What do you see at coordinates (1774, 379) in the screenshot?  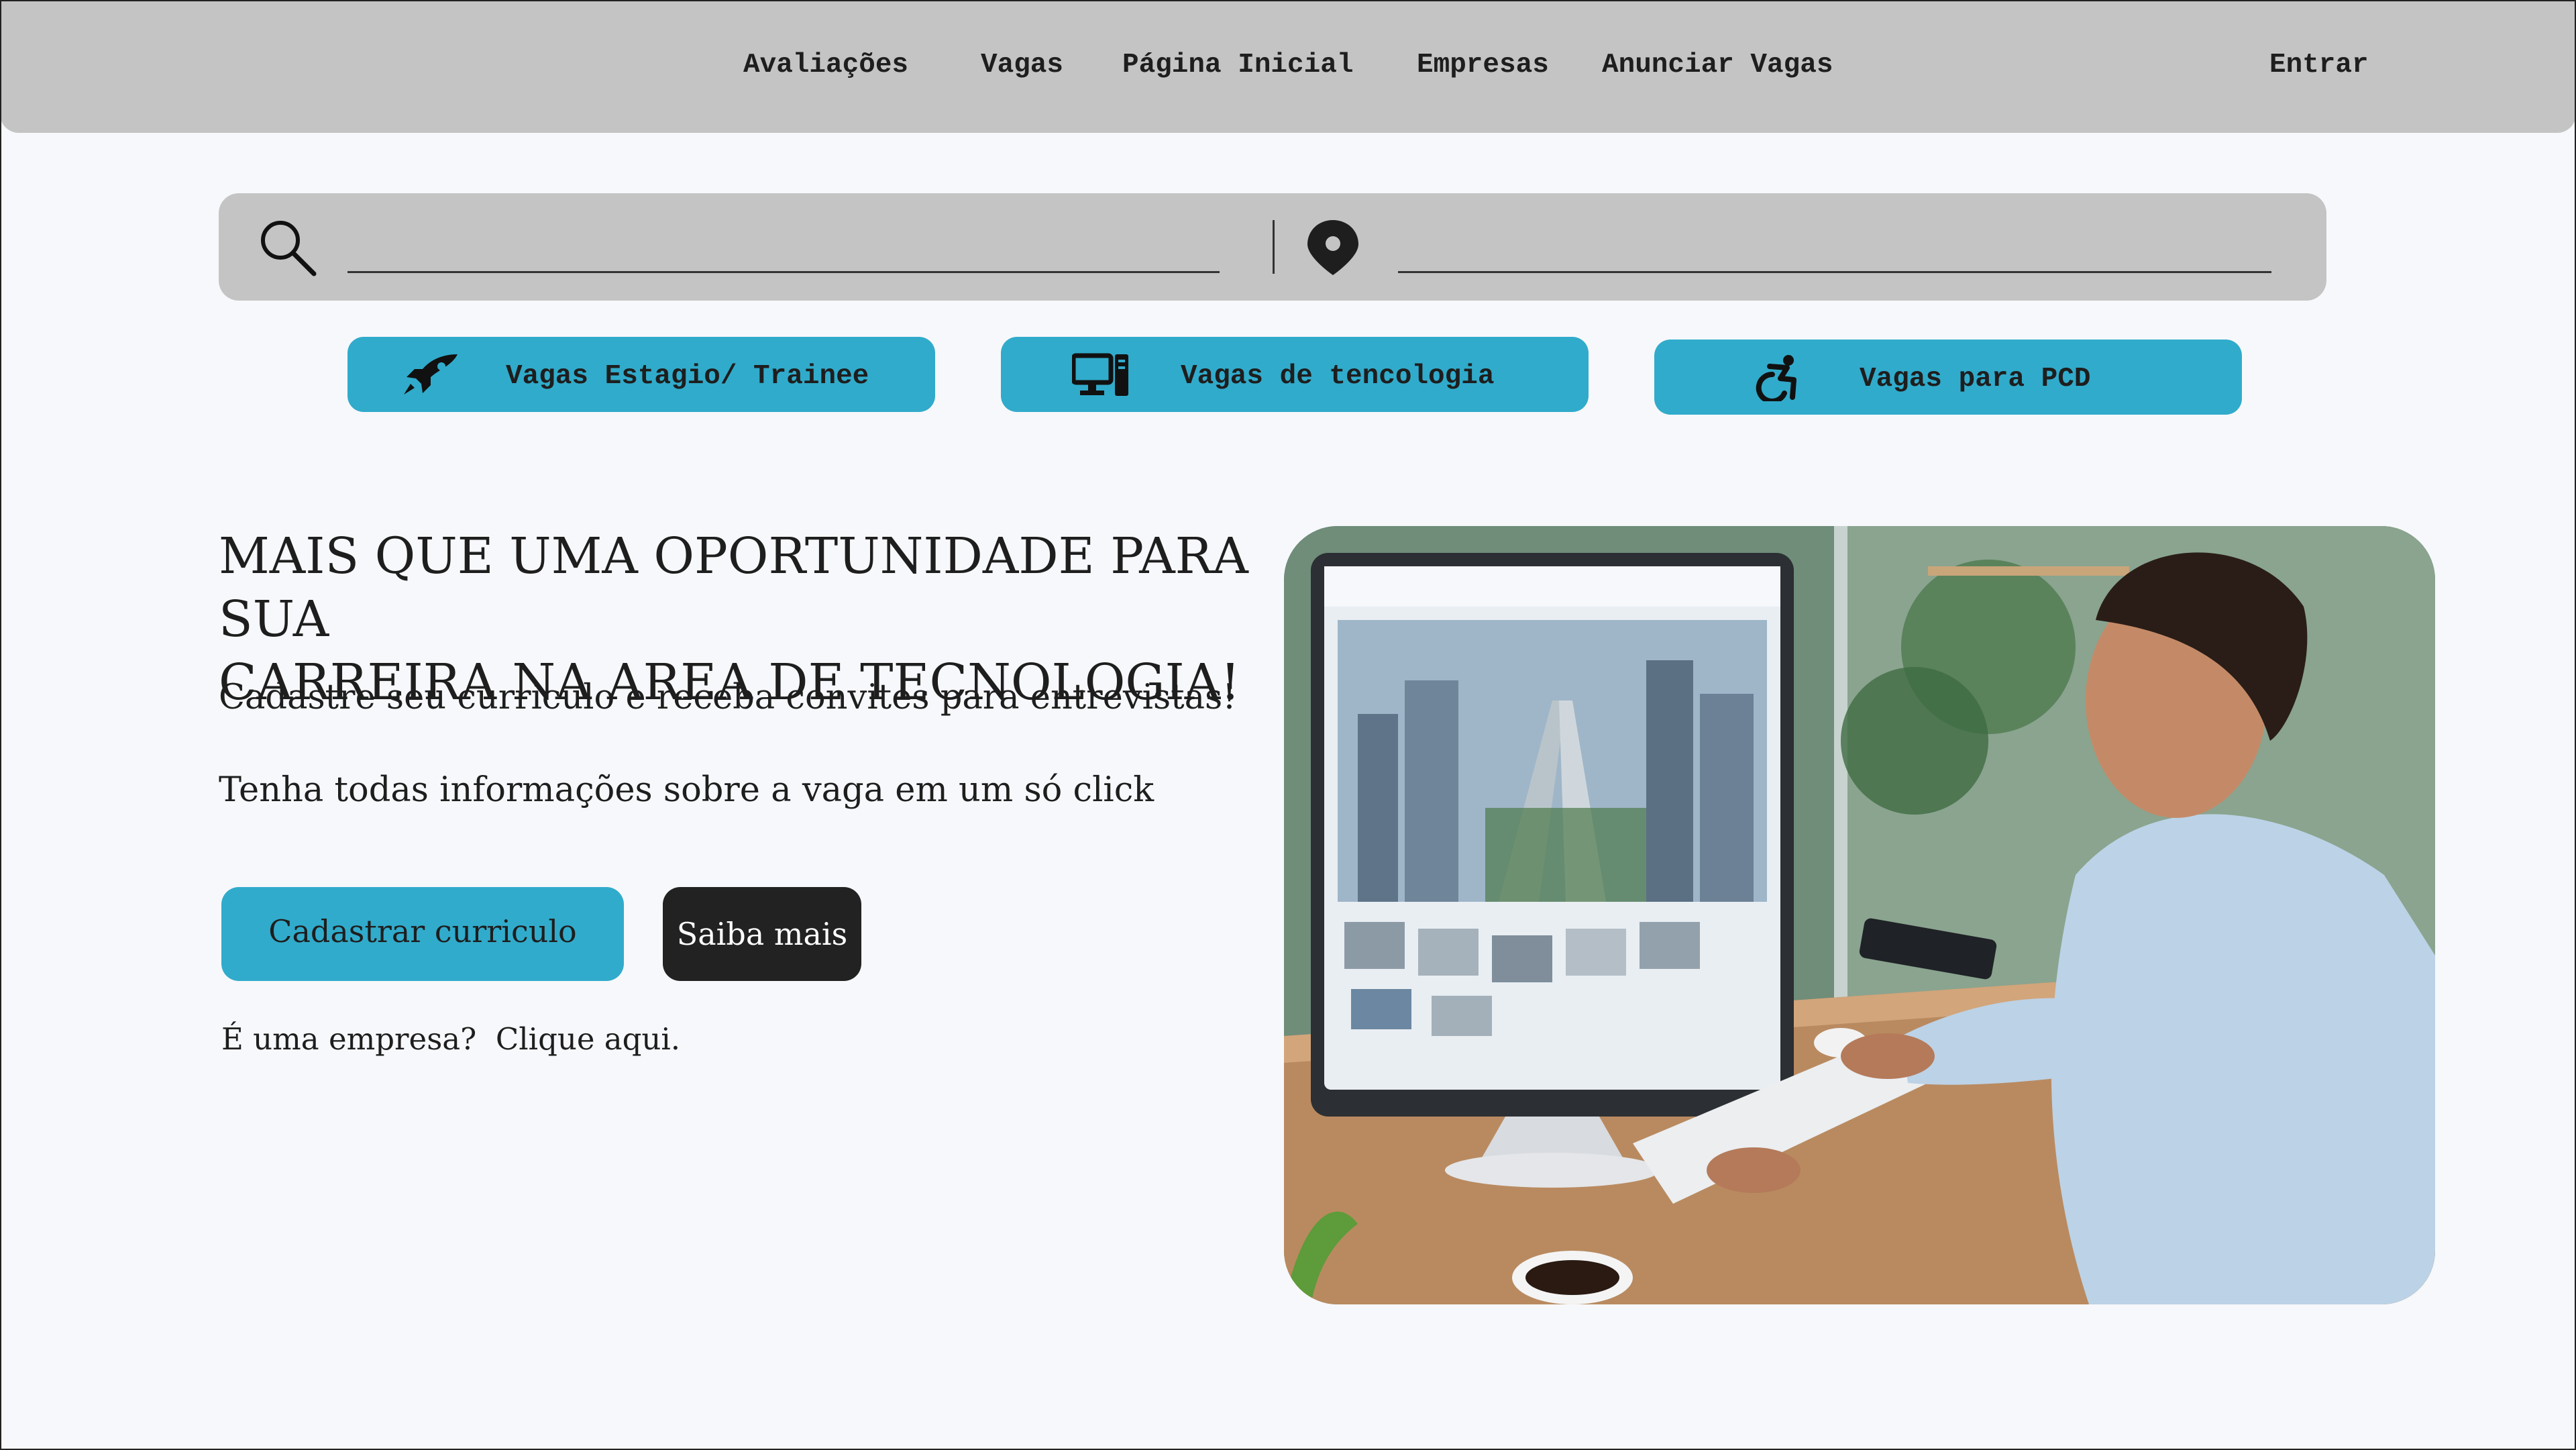 I see `wheelchair-icon` at bounding box center [1774, 379].